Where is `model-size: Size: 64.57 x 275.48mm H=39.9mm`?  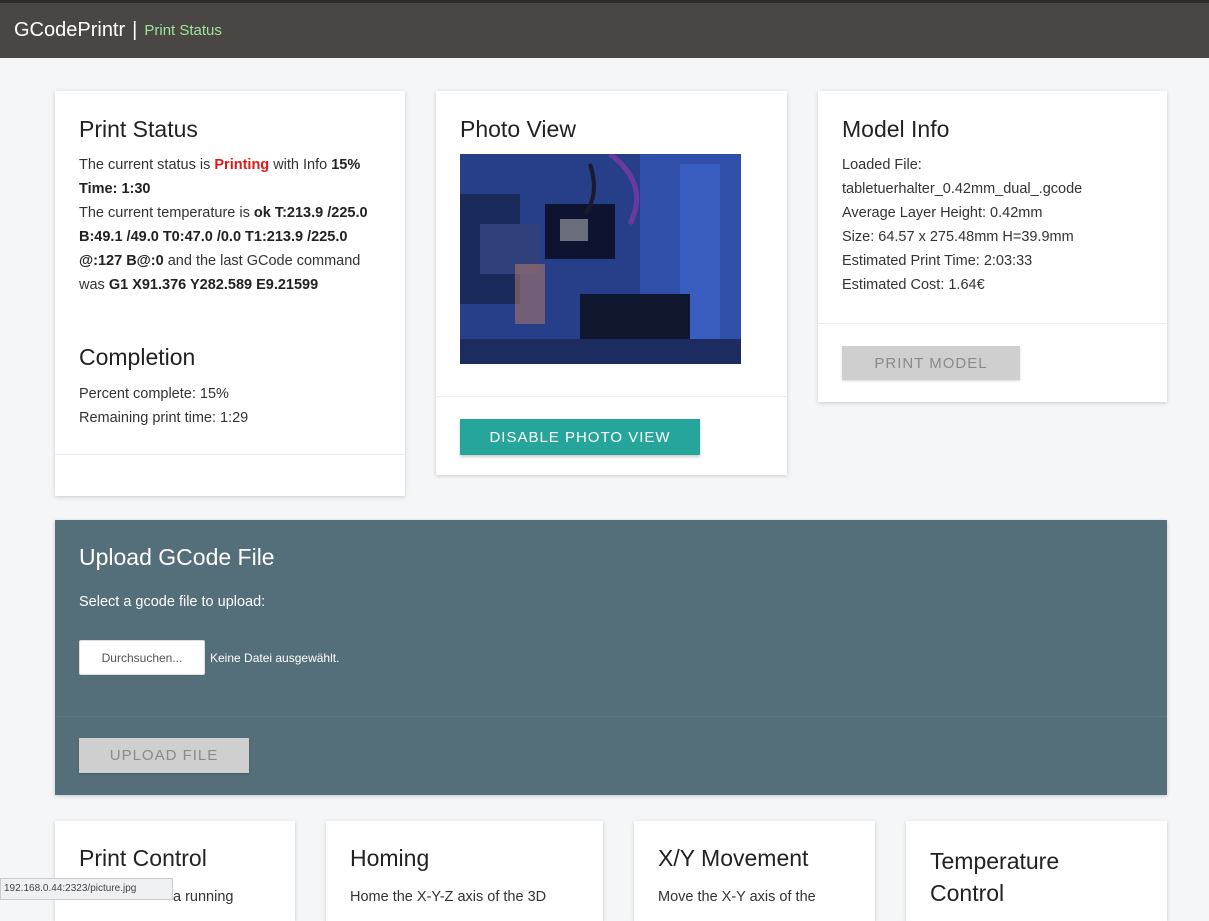
model-size: Size: 64.57 x 275.48mm H=39.9mm is located at coordinates (958, 237).